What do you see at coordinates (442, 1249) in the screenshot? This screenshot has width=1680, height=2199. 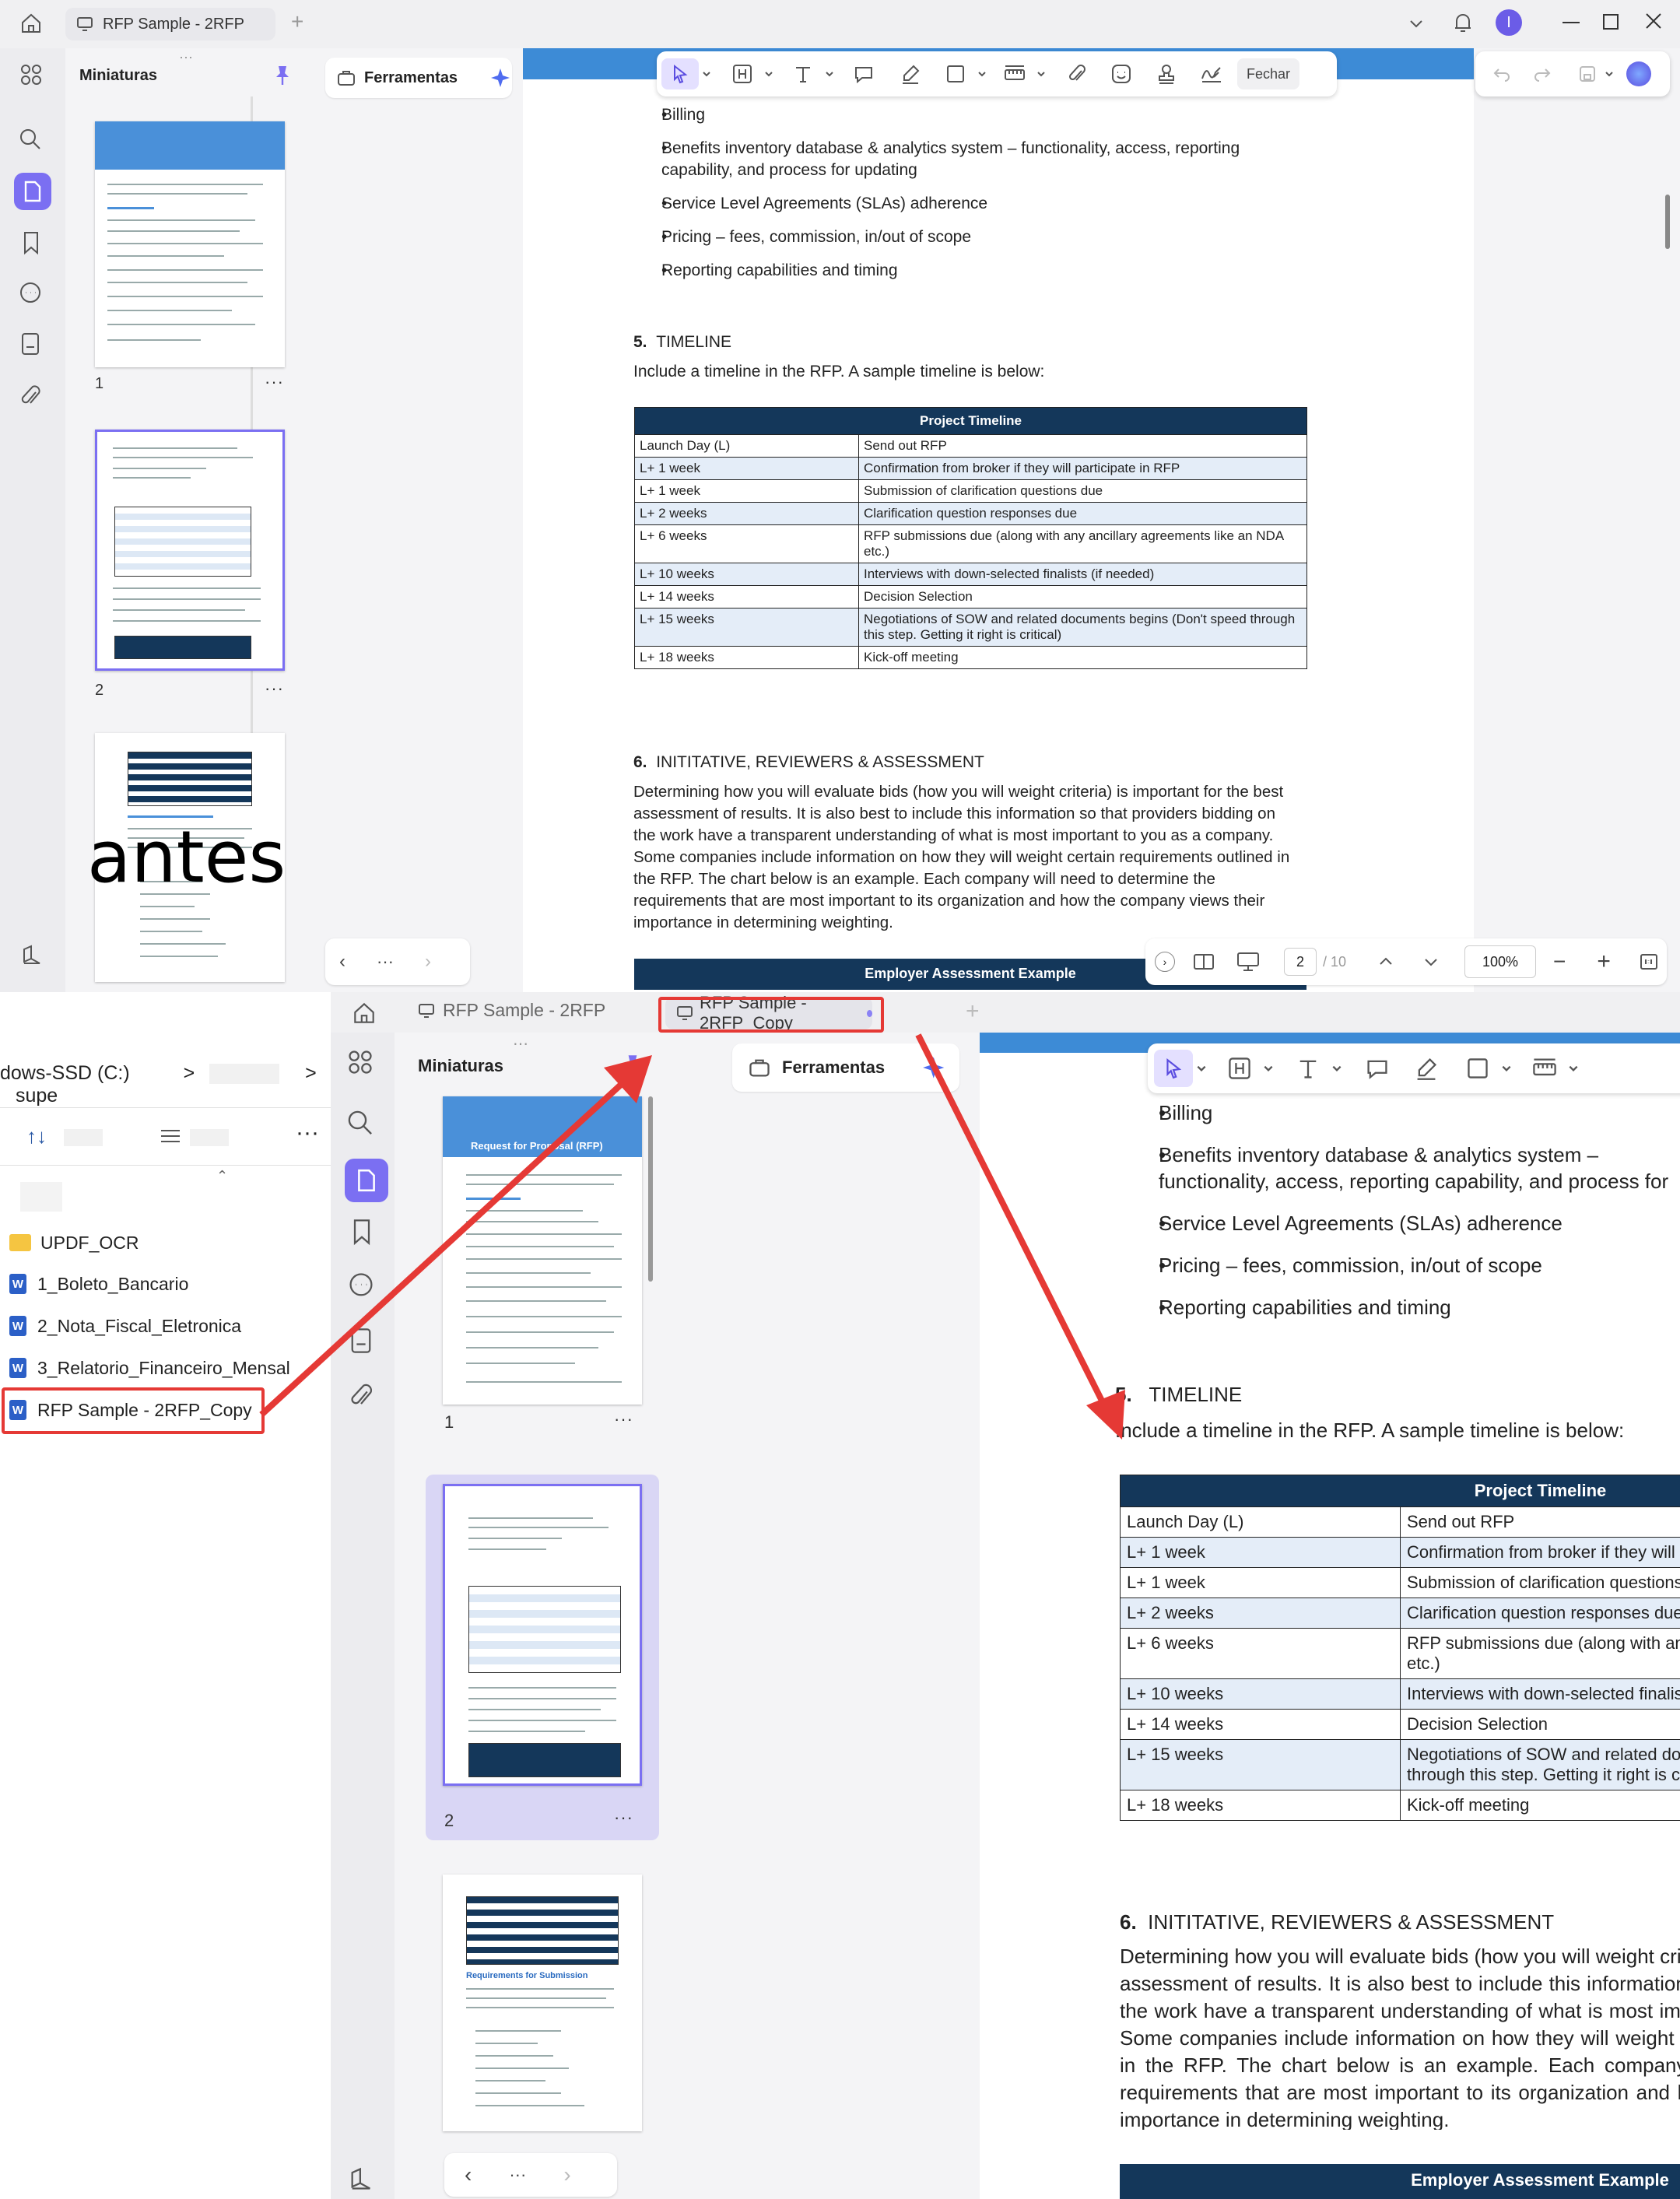 I see `arrow-file-to-tab` at bounding box center [442, 1249].